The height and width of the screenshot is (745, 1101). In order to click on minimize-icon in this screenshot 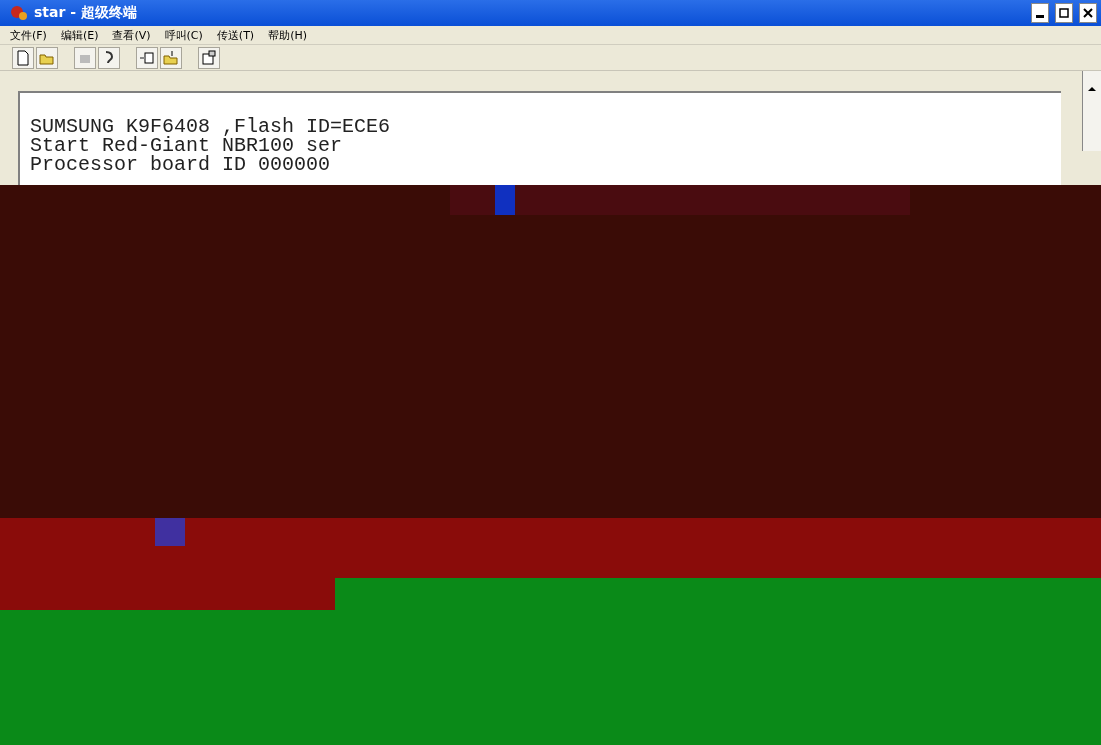, I will do `click(1040, 17)`.